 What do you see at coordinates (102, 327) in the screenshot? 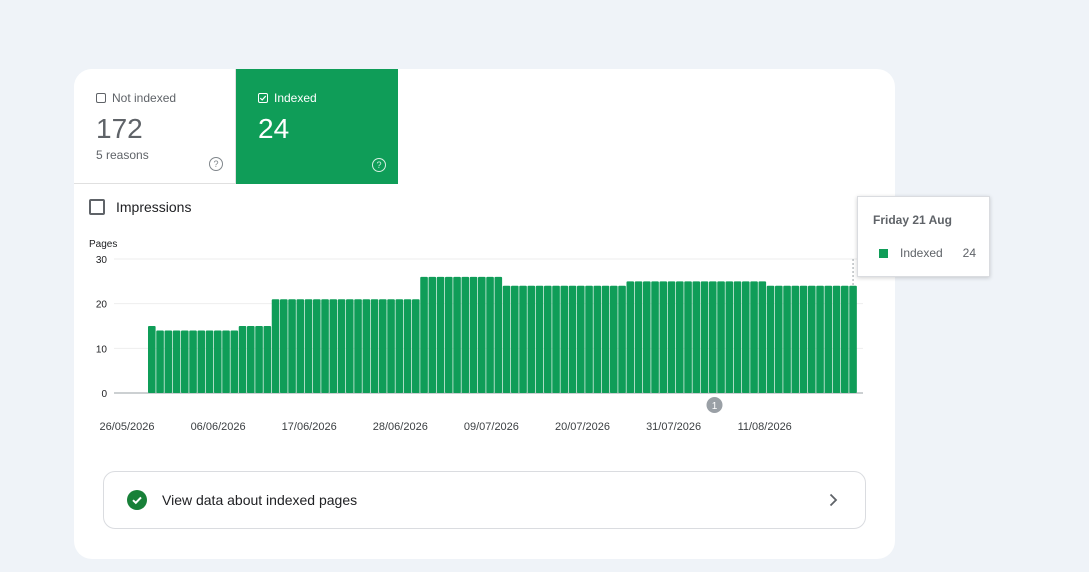
I see `chart-y-ticks: 30 20 10 0` at bounding box center [102, 327].